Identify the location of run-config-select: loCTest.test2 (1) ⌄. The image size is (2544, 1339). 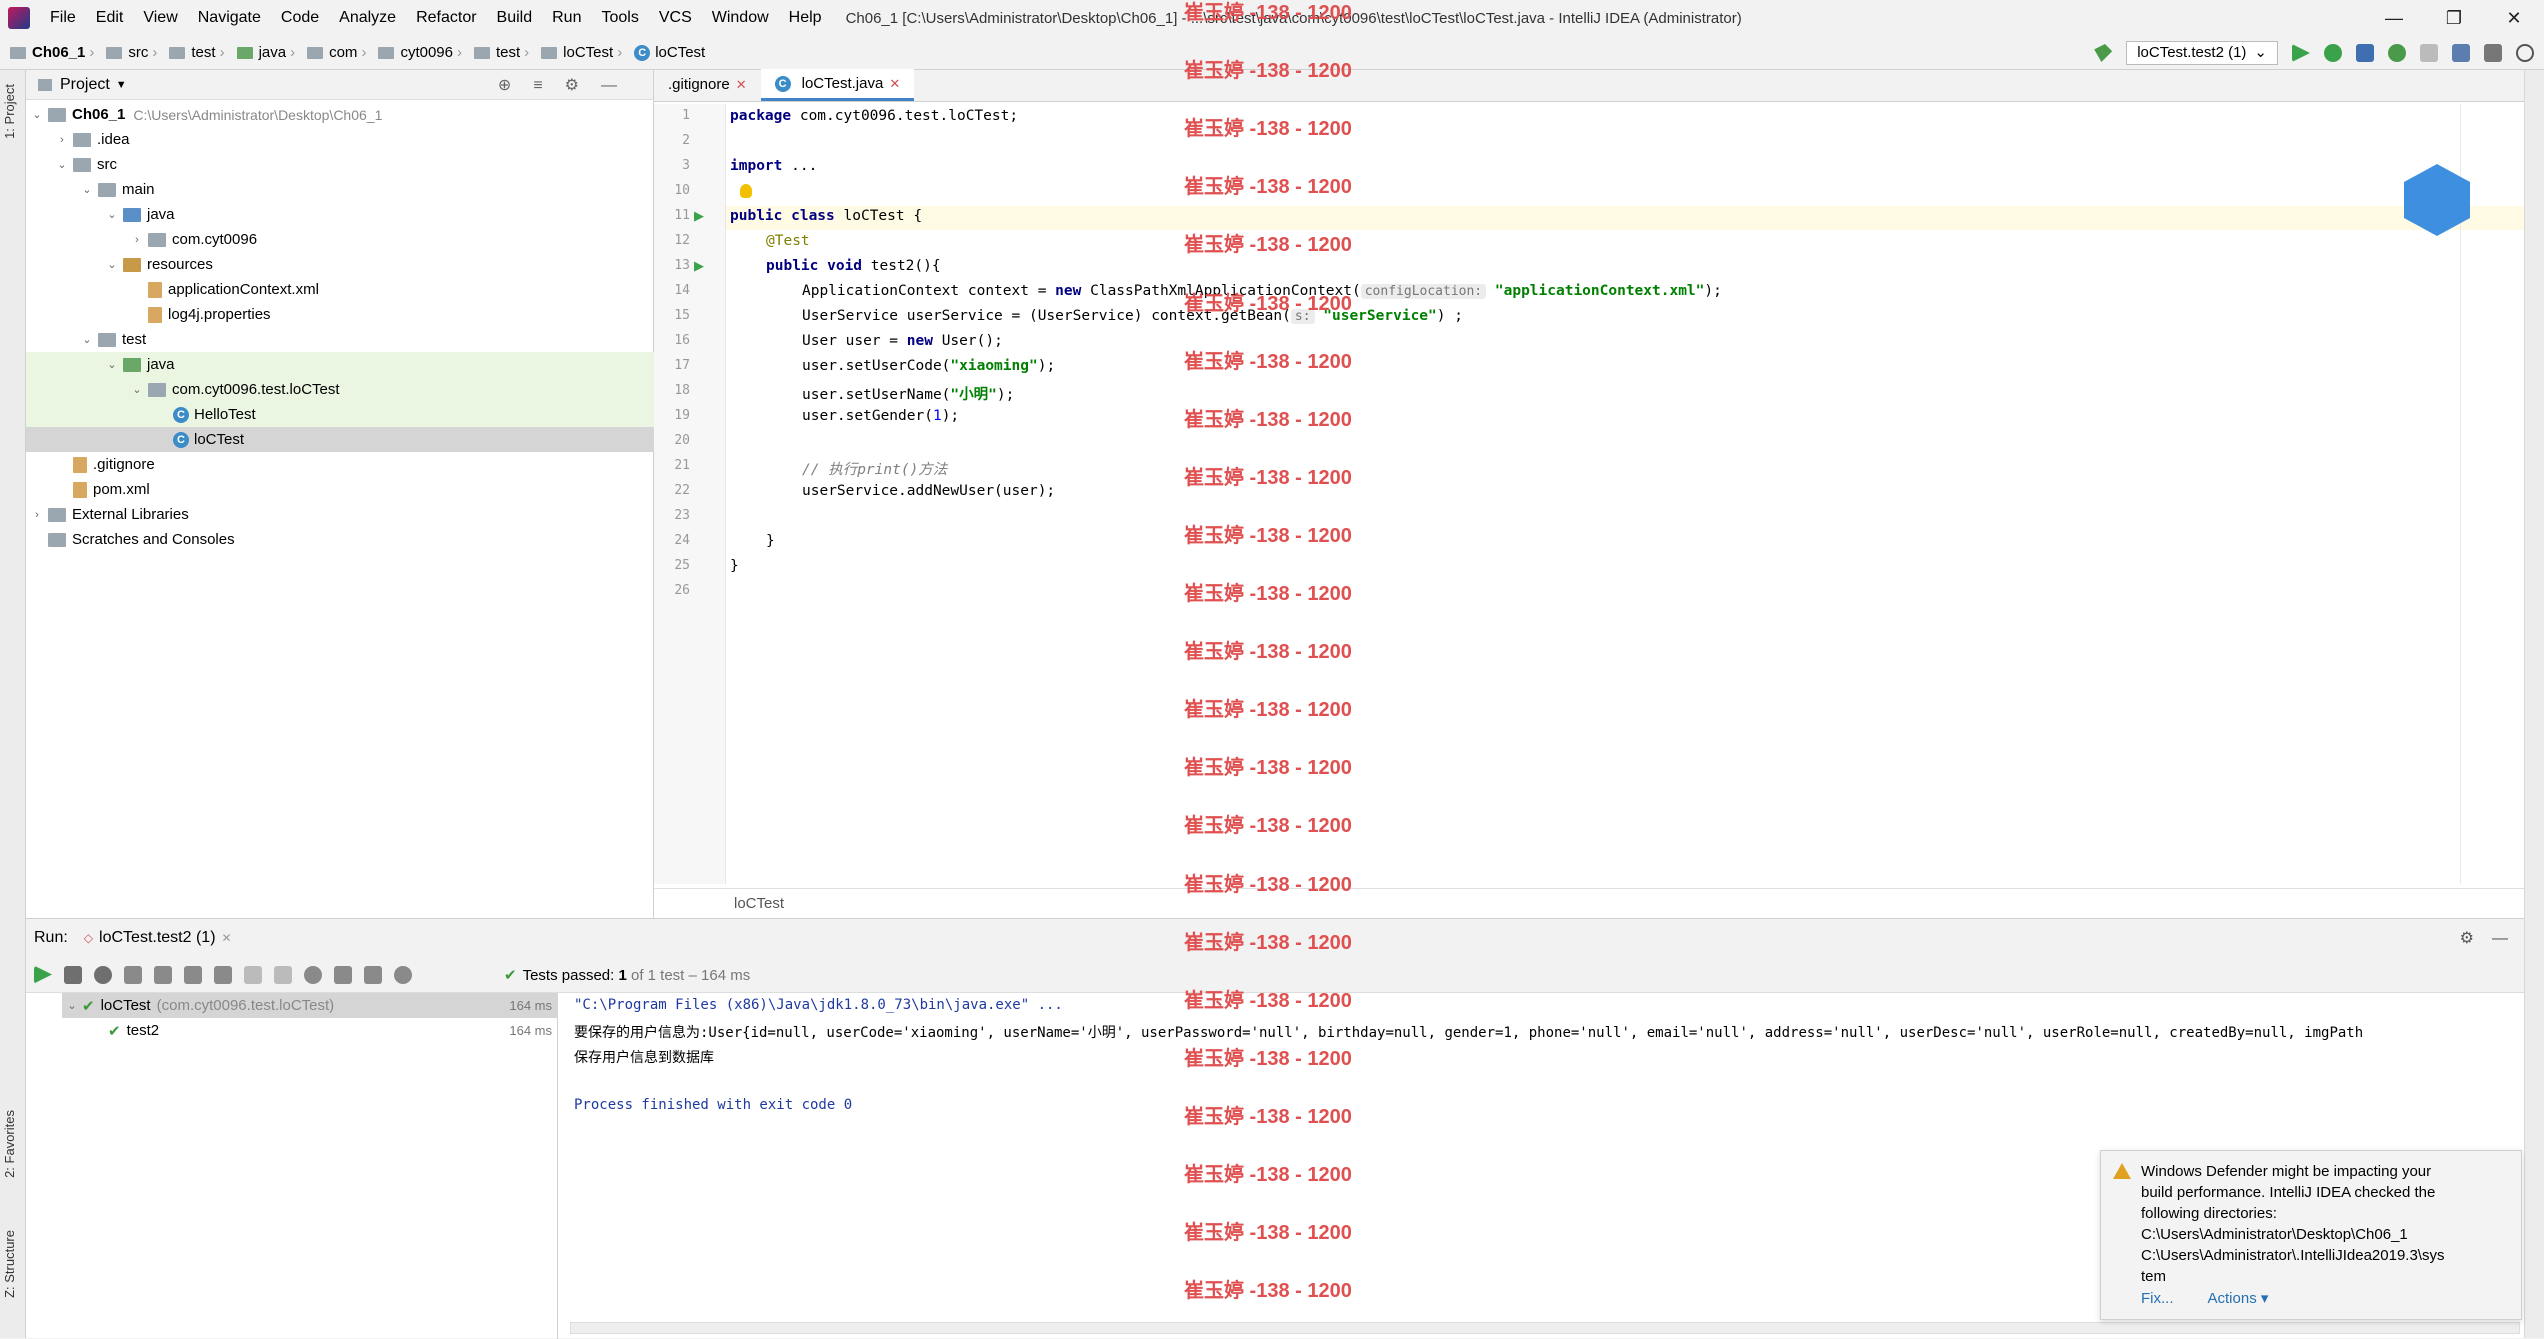
(2202, 53).